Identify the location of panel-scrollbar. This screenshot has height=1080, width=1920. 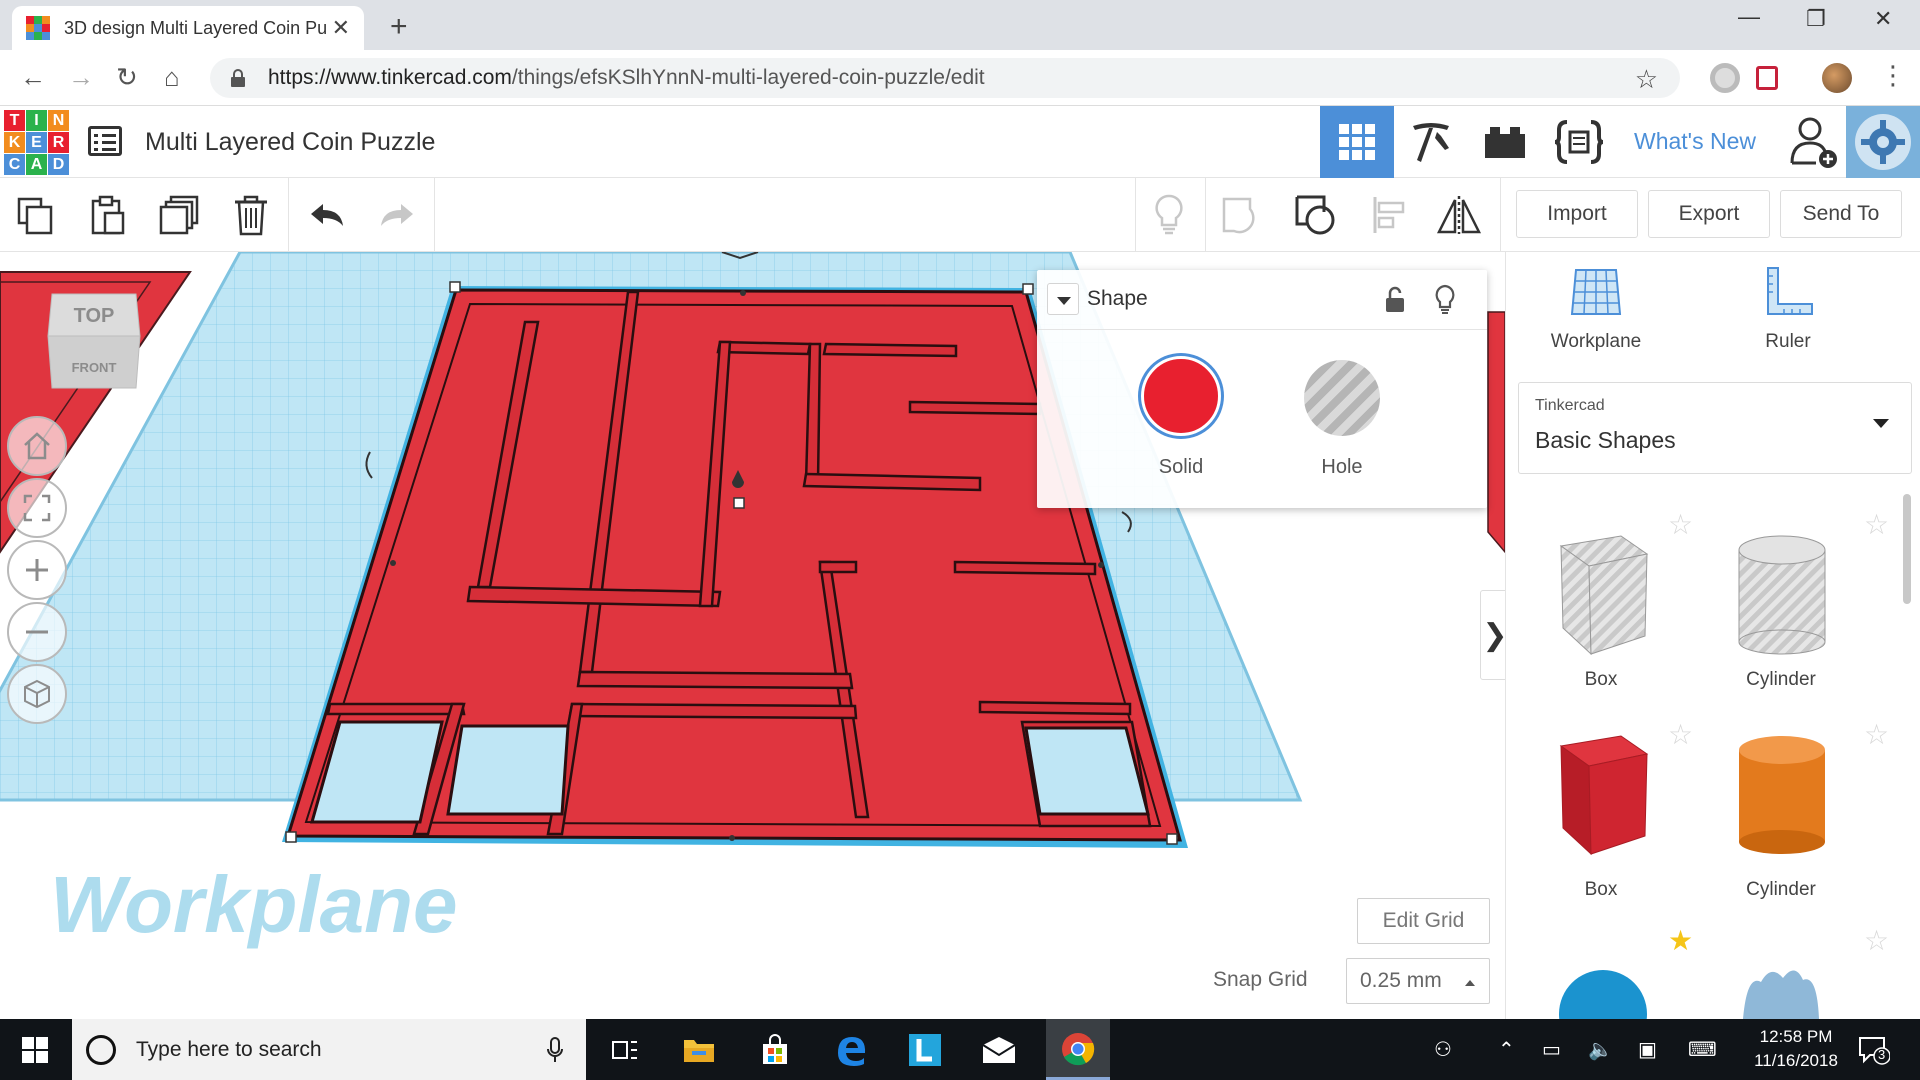
(1907, 549).